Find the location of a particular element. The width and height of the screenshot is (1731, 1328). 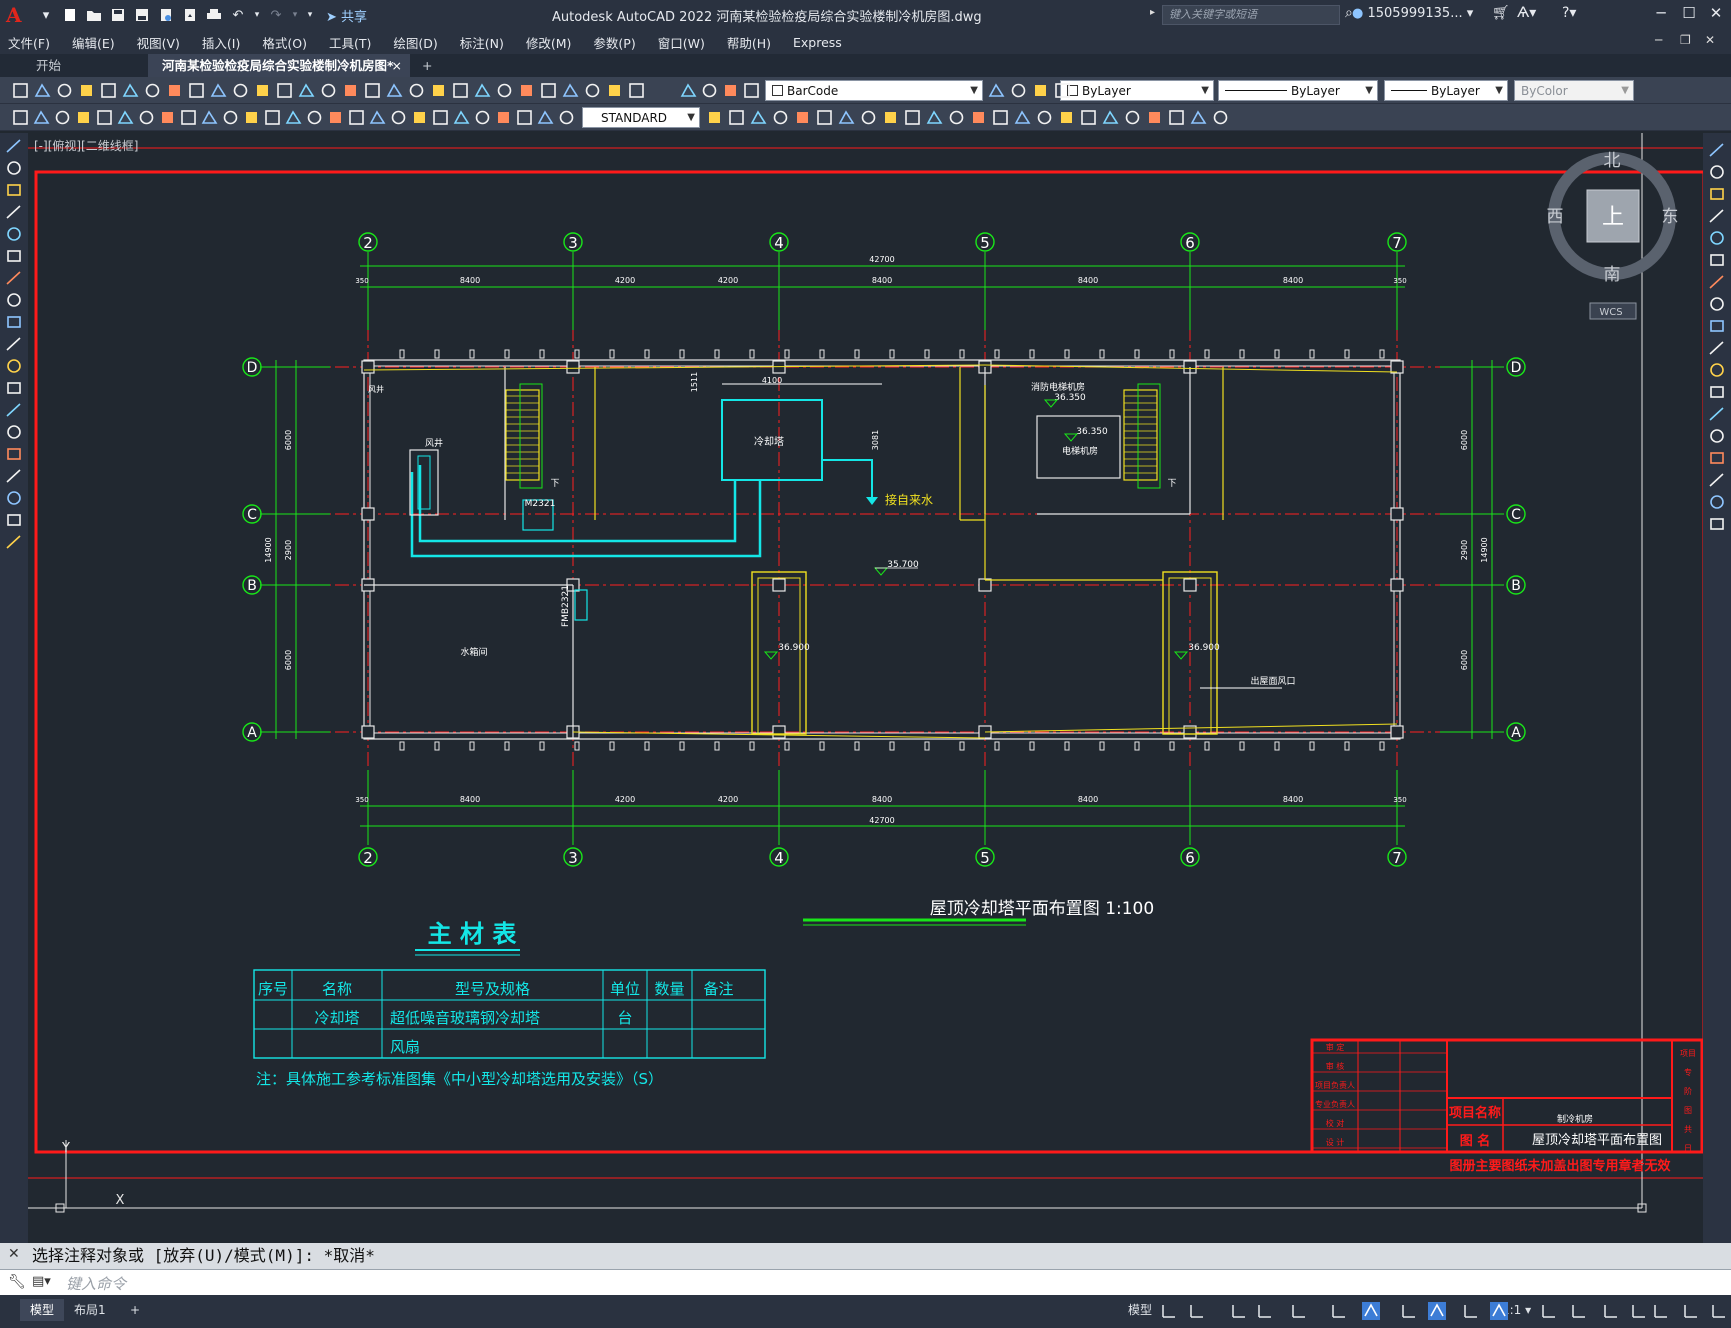

share-button: ➤ 共享 is located at coordinates (346, 15).